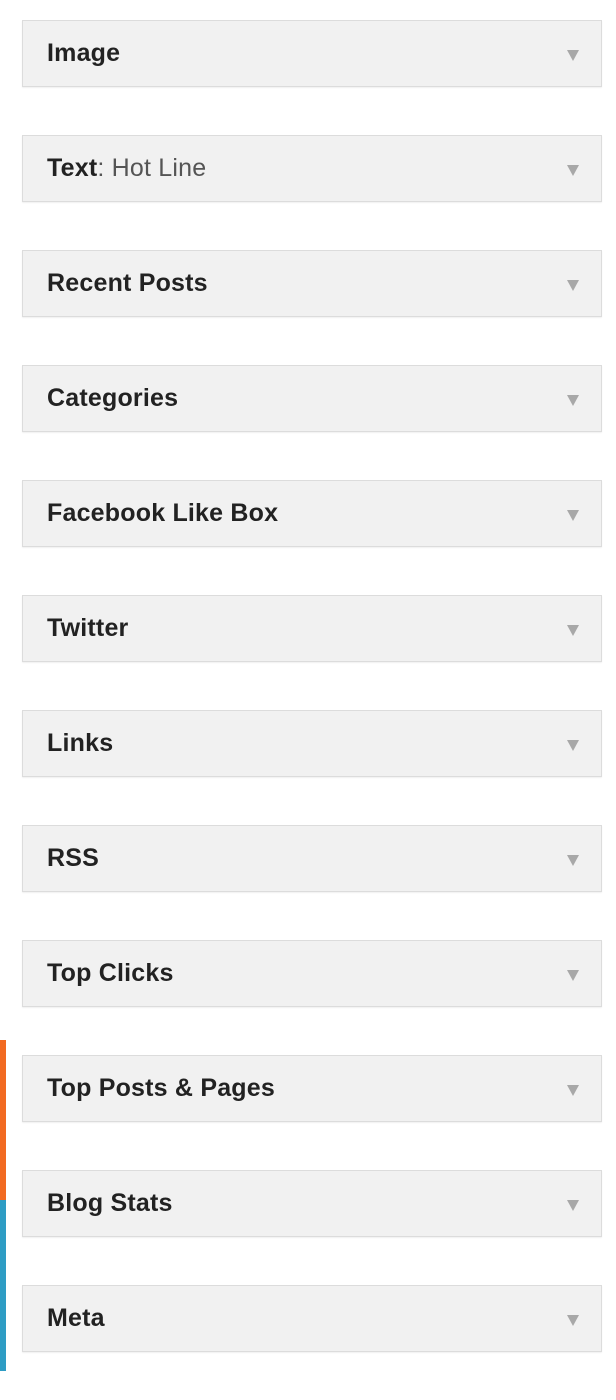  I want to click on widget-title: Facebook Like Box, so click(163, 513).